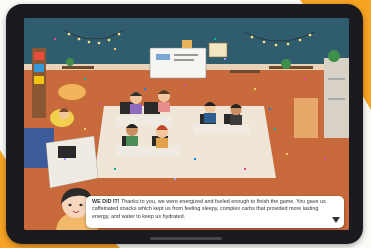 This screenshot has height=248, width=371. Describe the element at coordinates (186, 238) in the screenshot. I see `home-indicator` at that location.